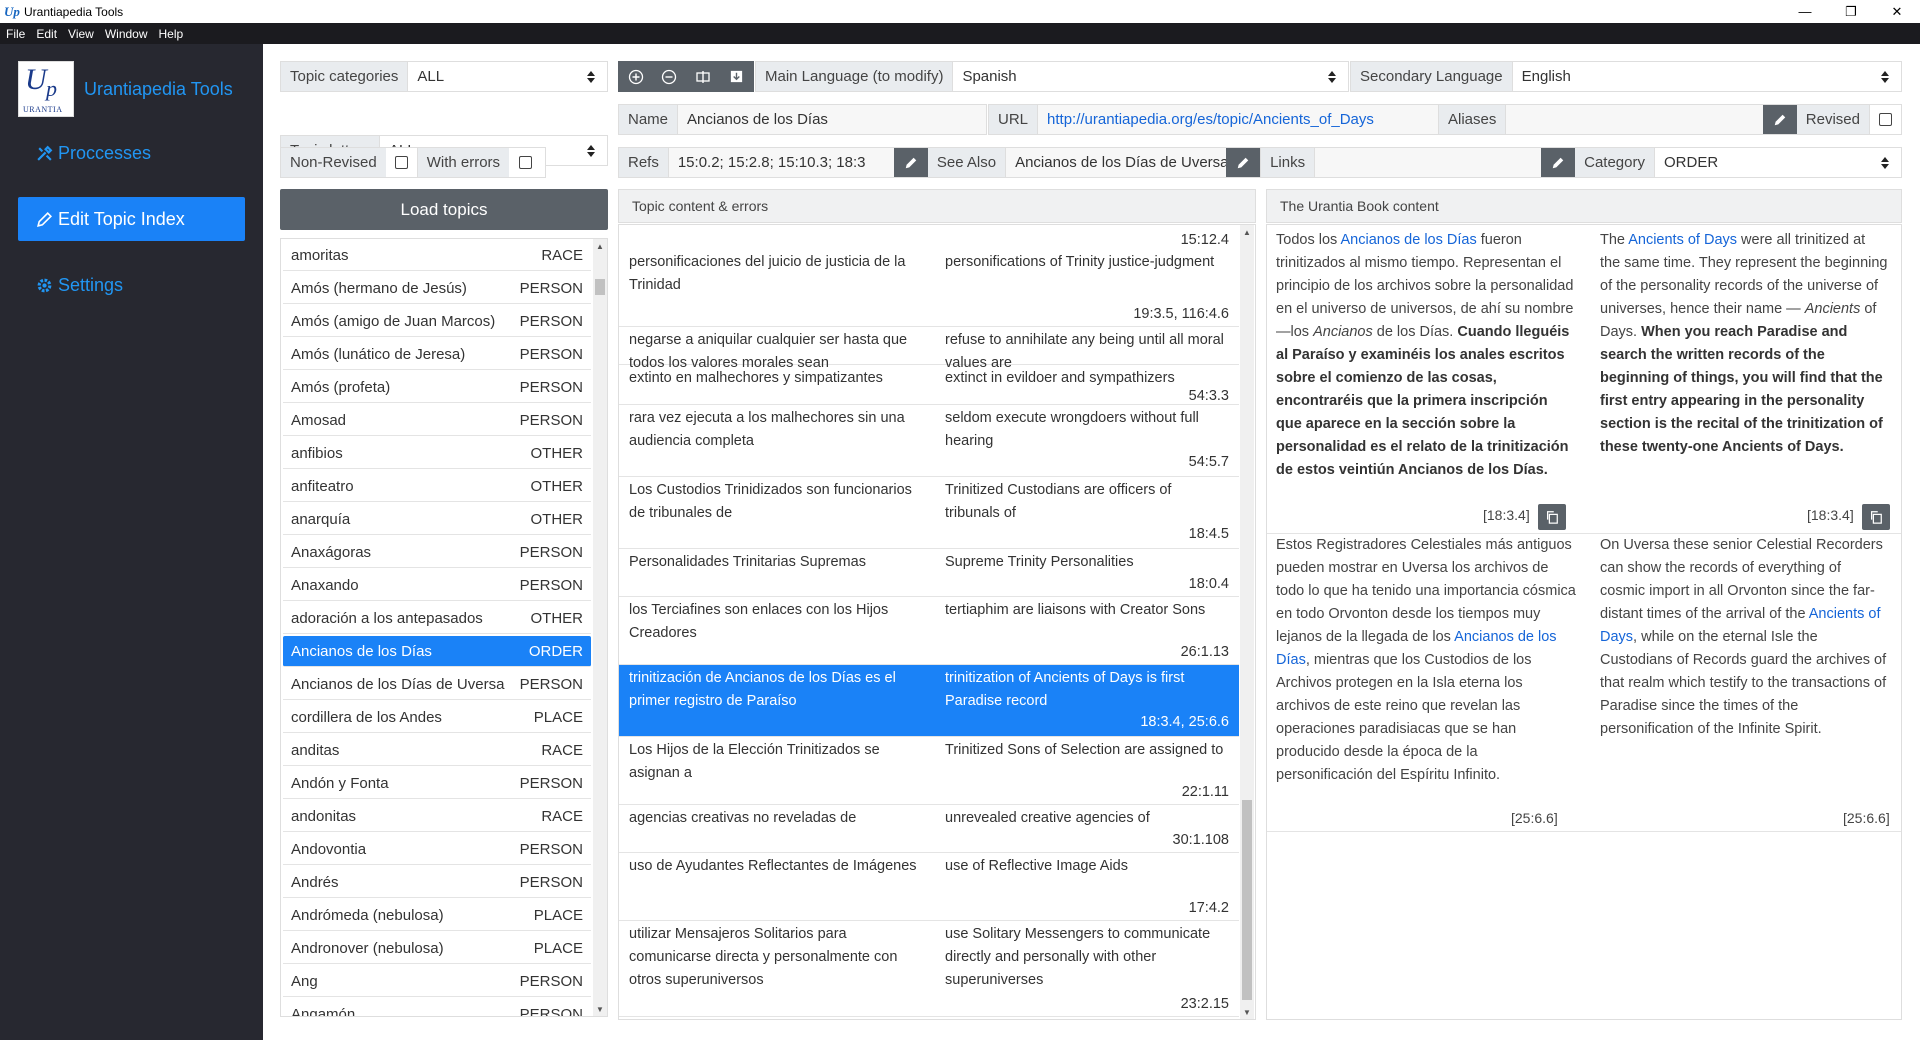  What do you see at coordinates (1243, 162) in the screenshot?
I see `edit-seealso-icon` at bounding box center [1243, 162].